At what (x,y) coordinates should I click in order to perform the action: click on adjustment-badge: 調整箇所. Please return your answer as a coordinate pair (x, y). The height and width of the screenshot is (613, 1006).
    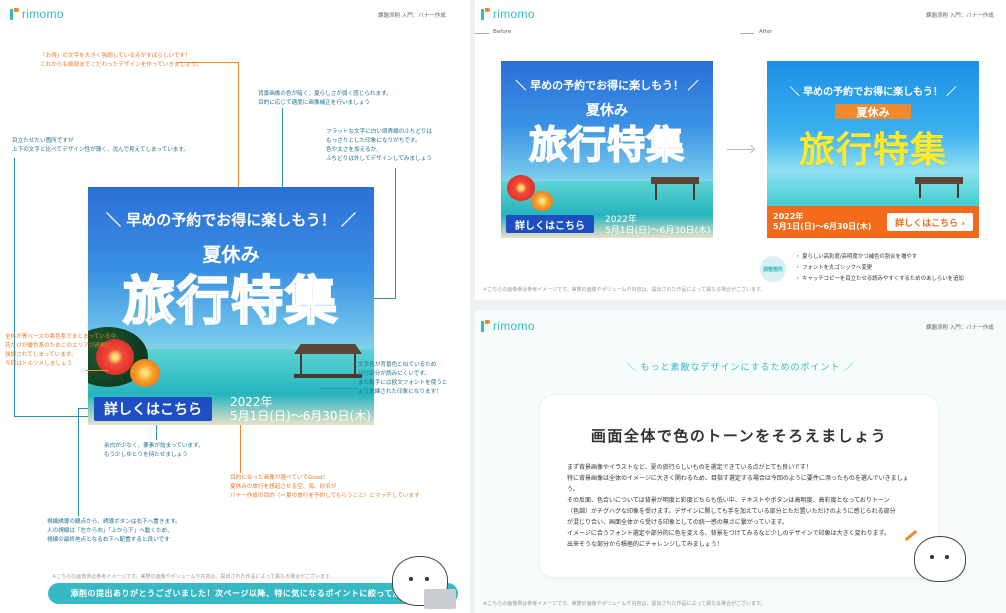
    Looking at the image, I should click on (773, 269).